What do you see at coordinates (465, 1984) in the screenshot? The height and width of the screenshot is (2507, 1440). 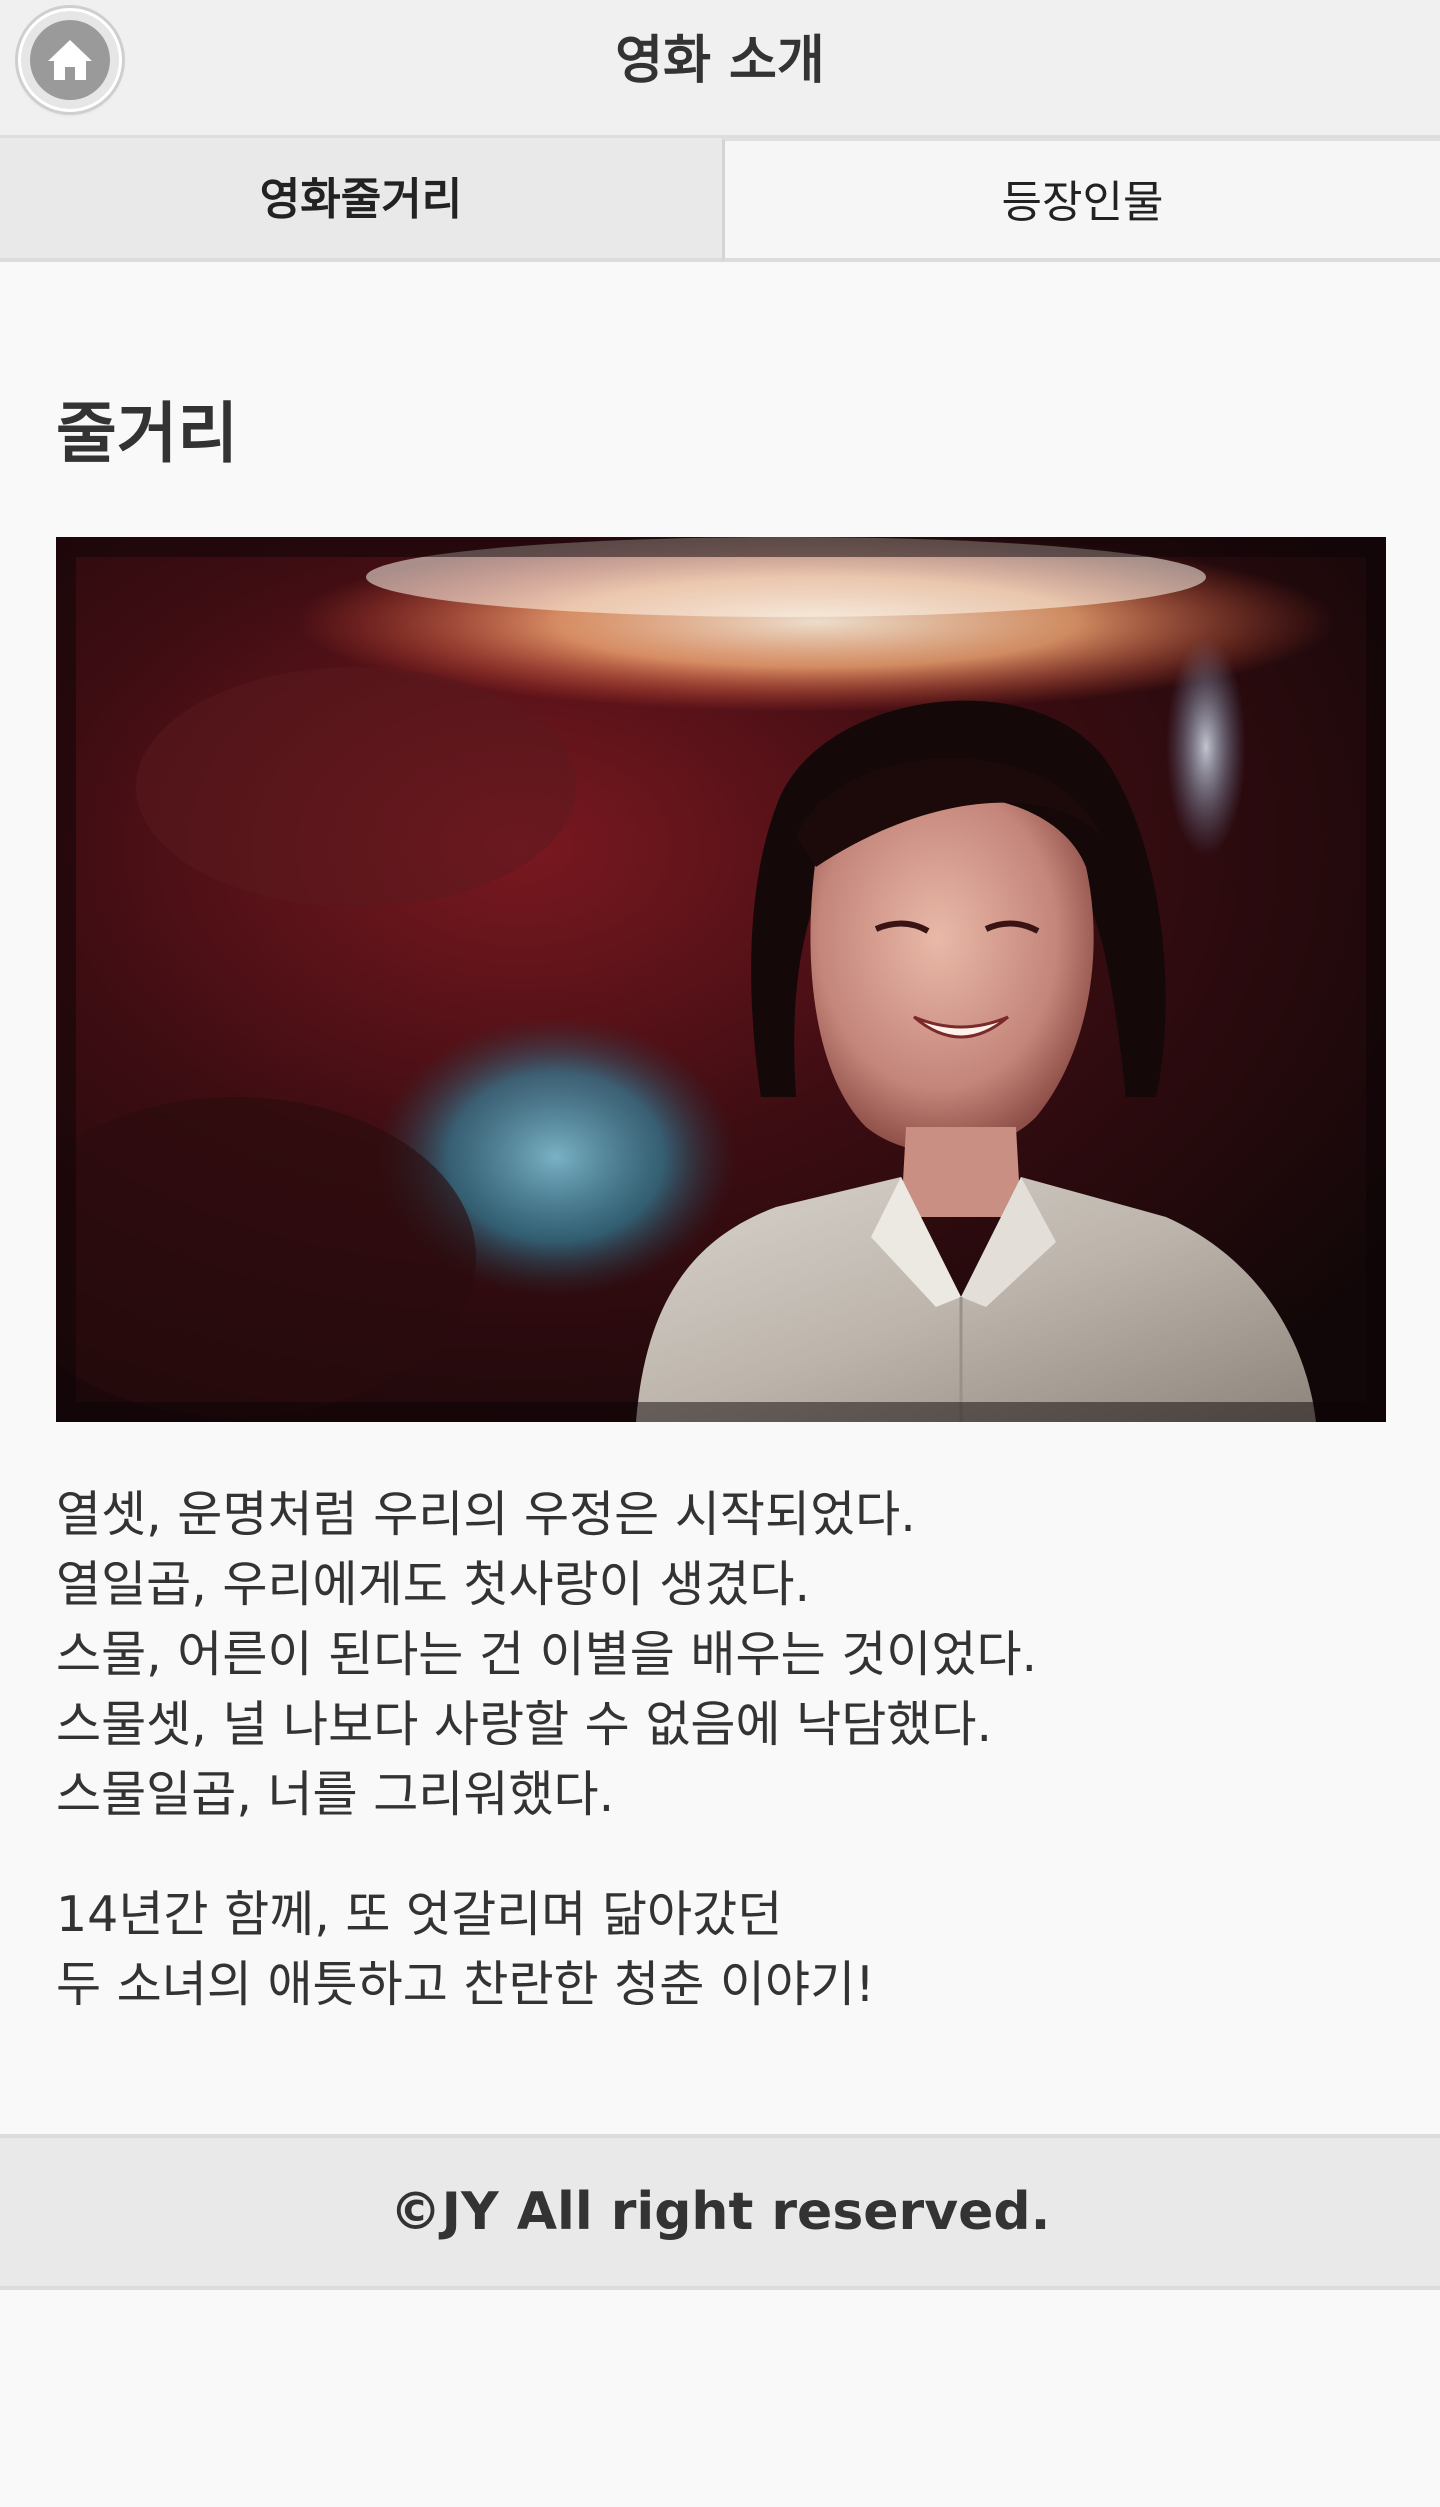 I see `plot-line: 두 소녀의 애틋하고 찬란한 청춘 이야기!` at bounding box center [465, 1984].